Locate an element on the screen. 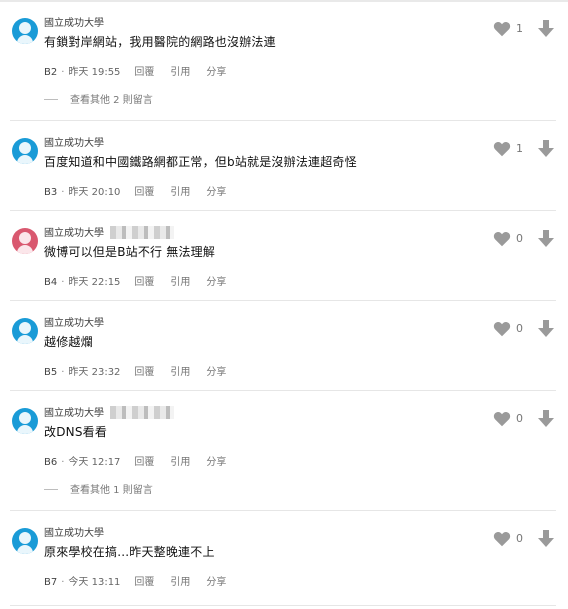 The height and width of the screenshot is (609, 568). floor-number: B4 is located at coordinates (50, 282).